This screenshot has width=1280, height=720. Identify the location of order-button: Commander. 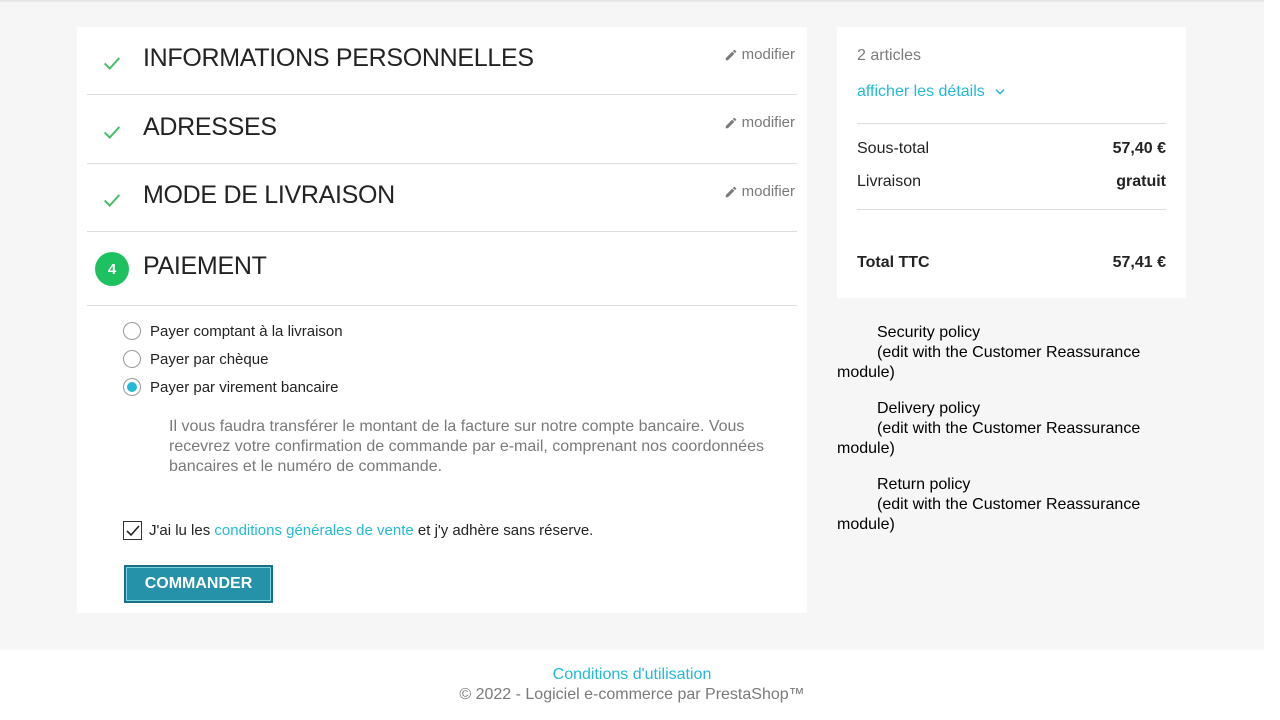
(198, 584).